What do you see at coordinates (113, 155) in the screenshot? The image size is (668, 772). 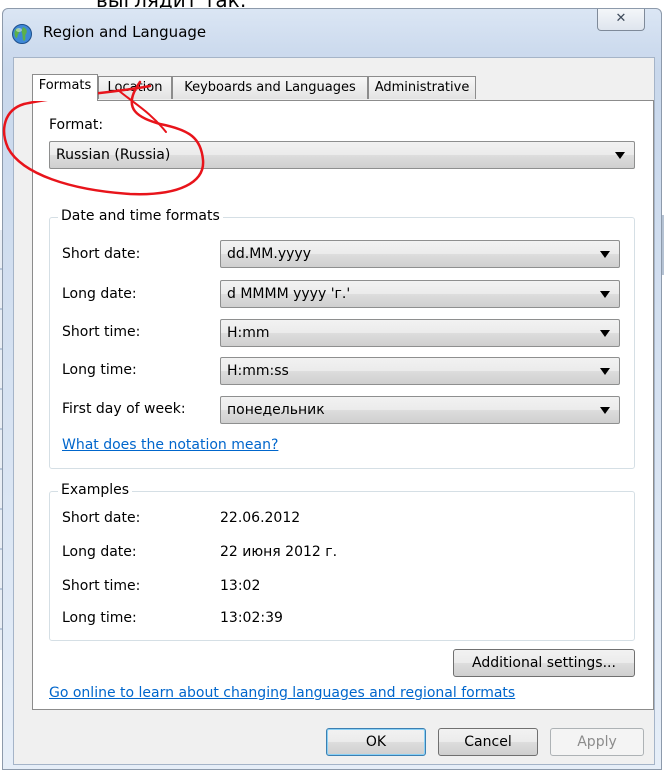 I see `format-value: Russian (Russia)` at bounding box center [113, 155].